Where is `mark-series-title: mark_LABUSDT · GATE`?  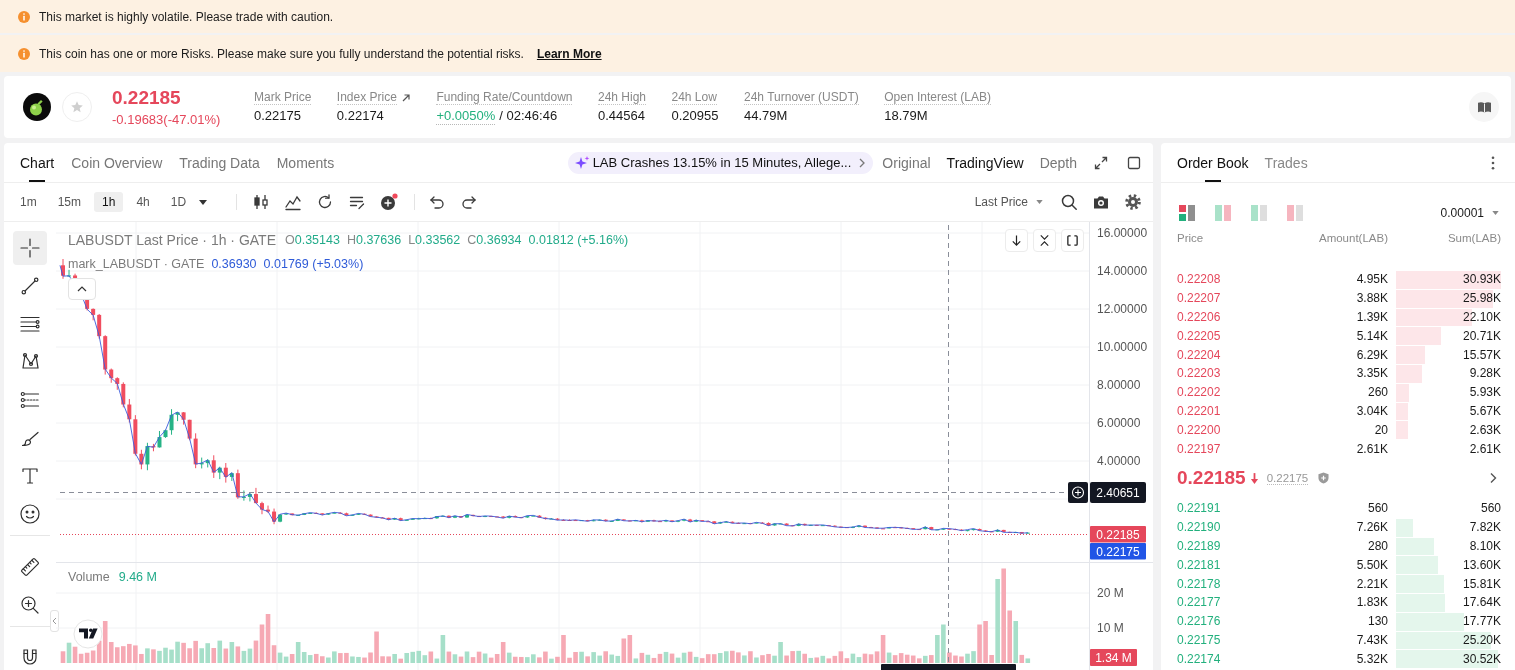
mark-series-title: mark_LABUSDT · GATE is located at coordinates (136, 264).